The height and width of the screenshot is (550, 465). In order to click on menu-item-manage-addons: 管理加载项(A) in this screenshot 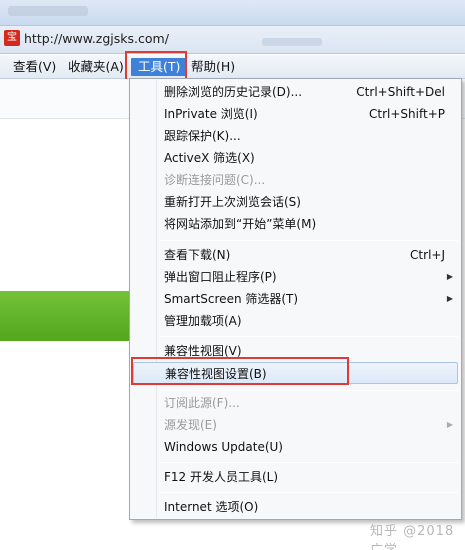, I will do `click(295, 321)`.